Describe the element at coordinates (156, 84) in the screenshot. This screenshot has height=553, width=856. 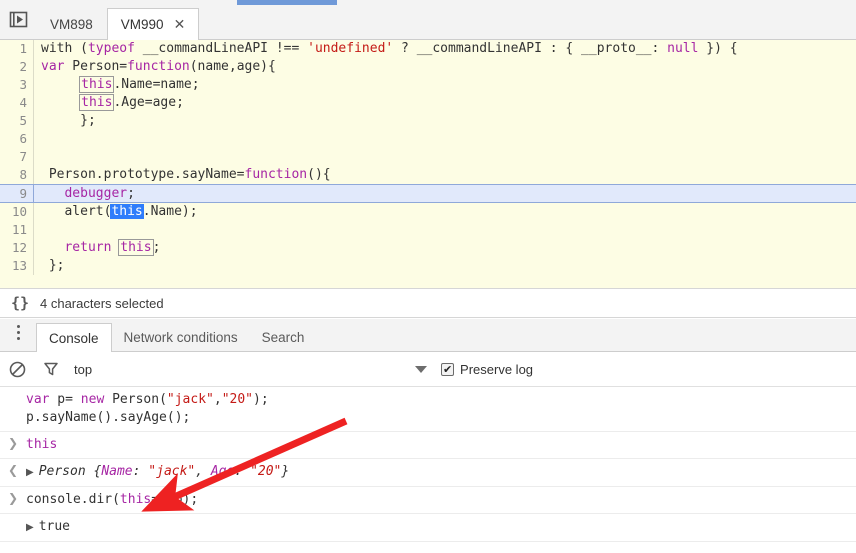
I see `code-token: .Name=name;` at that location.